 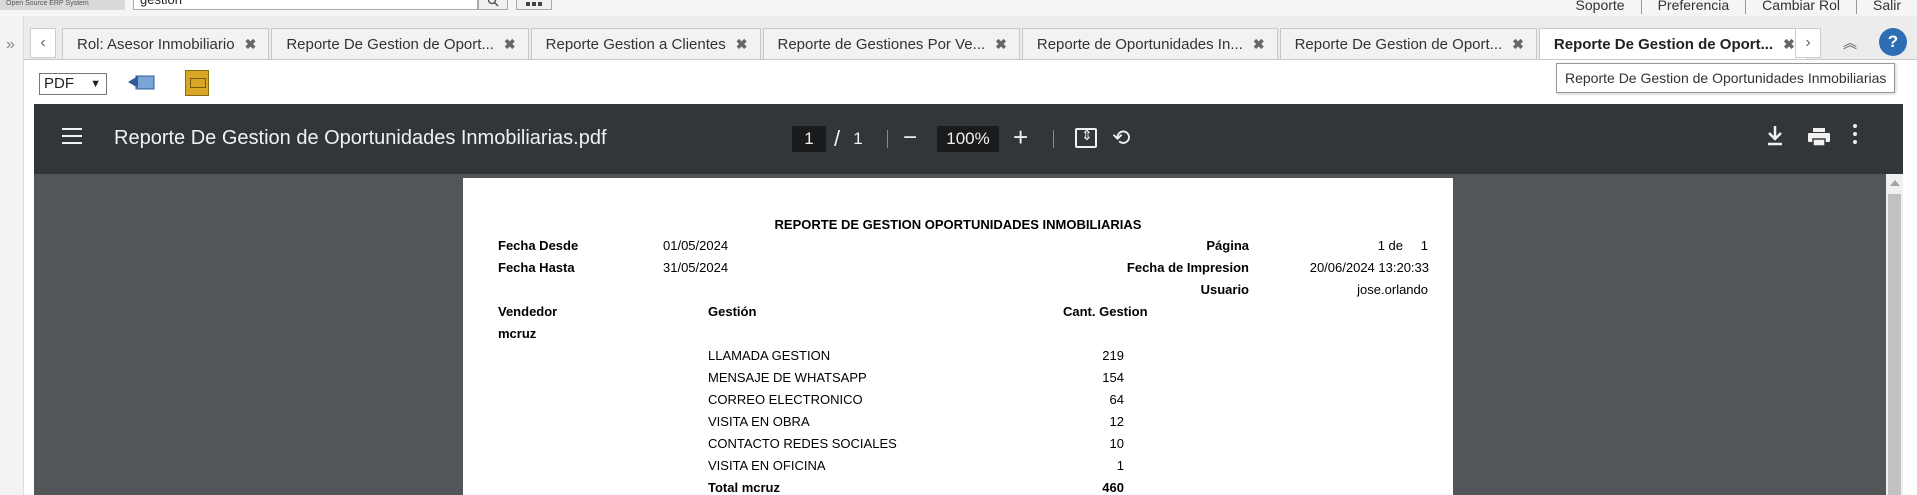 I want to click on tab-reporte-gestion-oport-1: Reporte De Gestion de Oport... ✖, so click(x=400, y=43).